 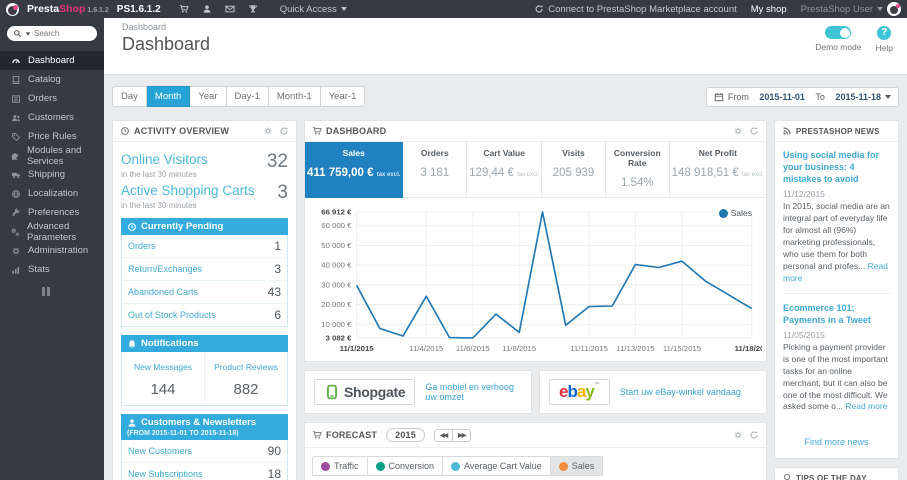 I want to click on kpi-sales: Sales 411 759,00 € tax excl., so click(x=354, y=170).